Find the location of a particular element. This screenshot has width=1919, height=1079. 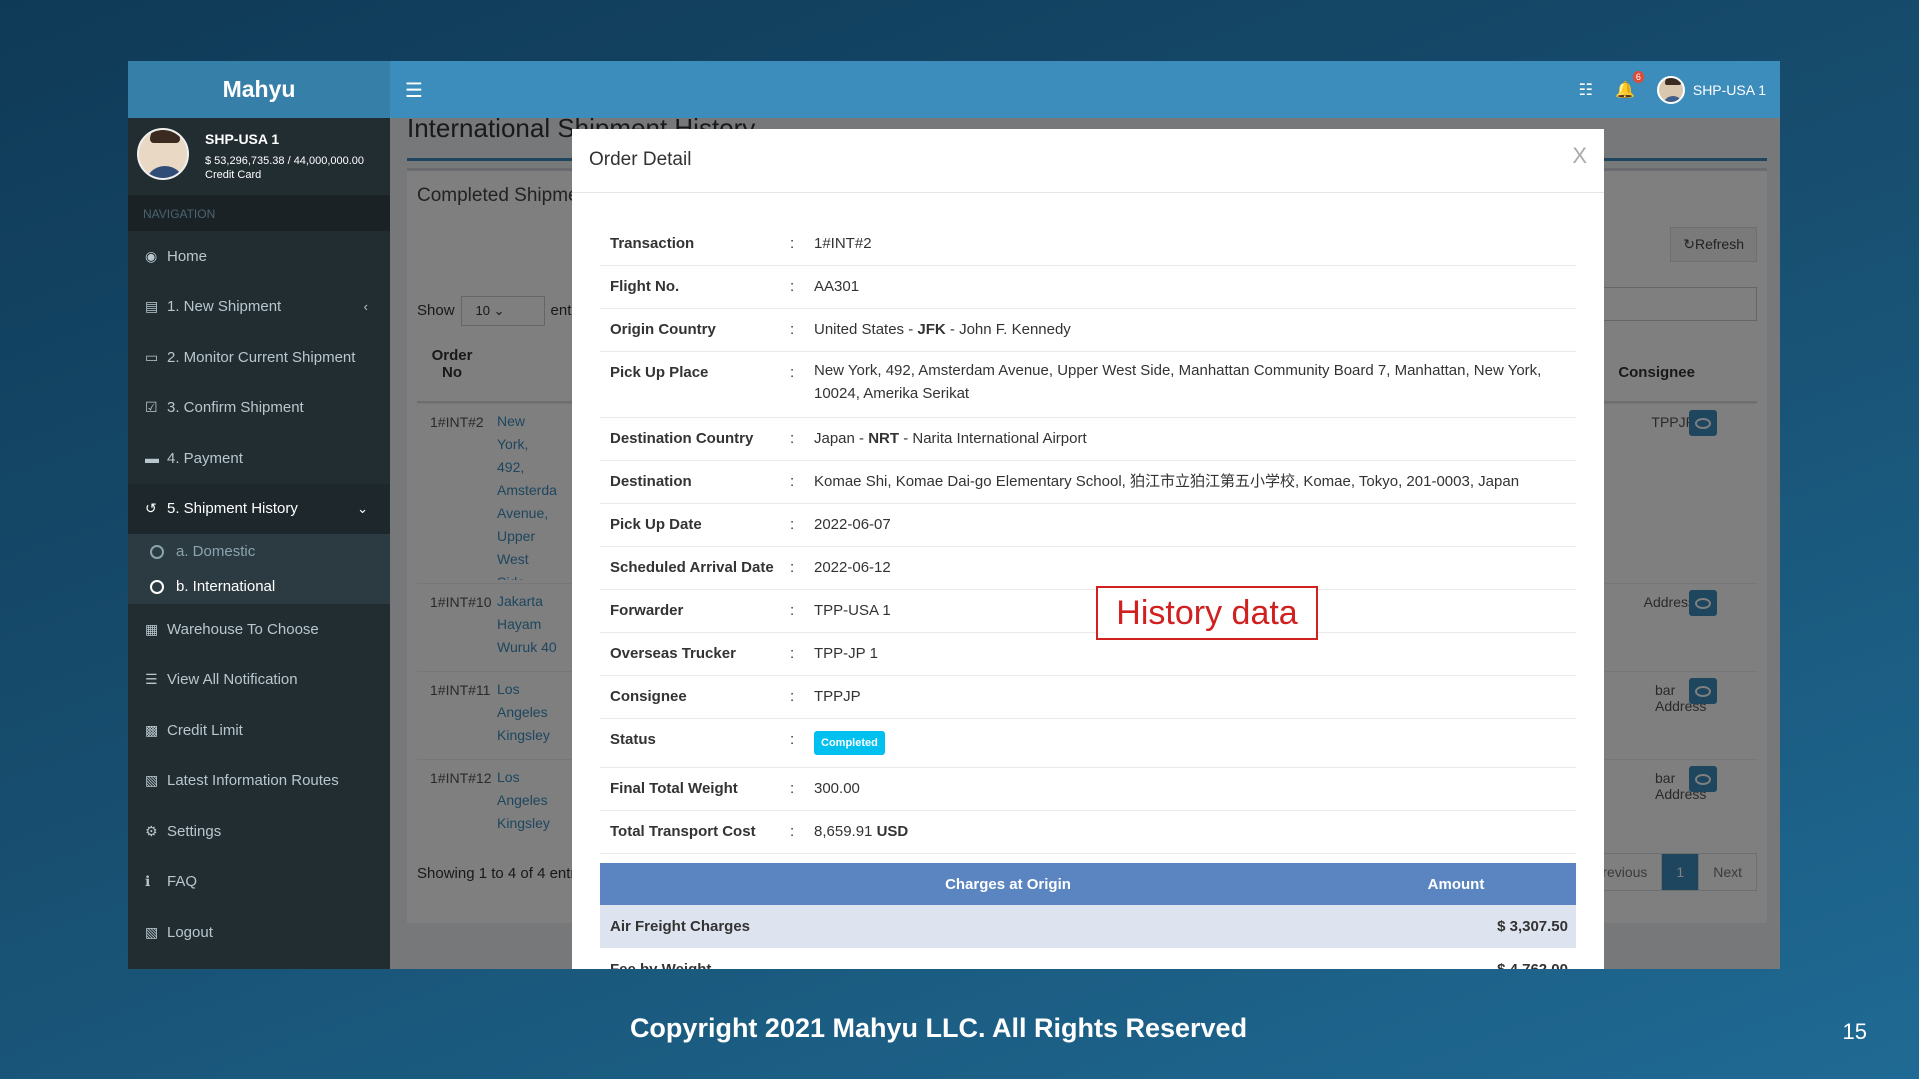

detail-row-consignee: Consignee: TPPJP is located at coordinates (1088, 697).